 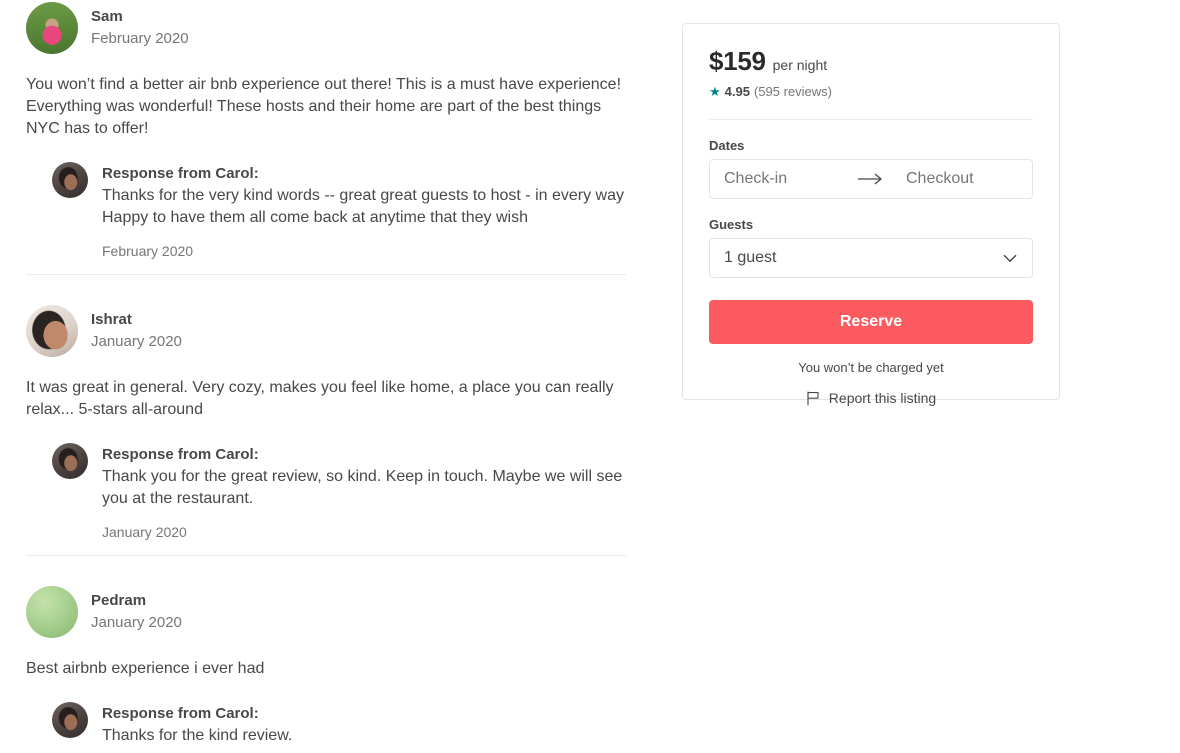 What do you see at coordinates (144, 532) in the screenshot?
I see `host-response-date: January 2020` at bounding box center [144, 532].